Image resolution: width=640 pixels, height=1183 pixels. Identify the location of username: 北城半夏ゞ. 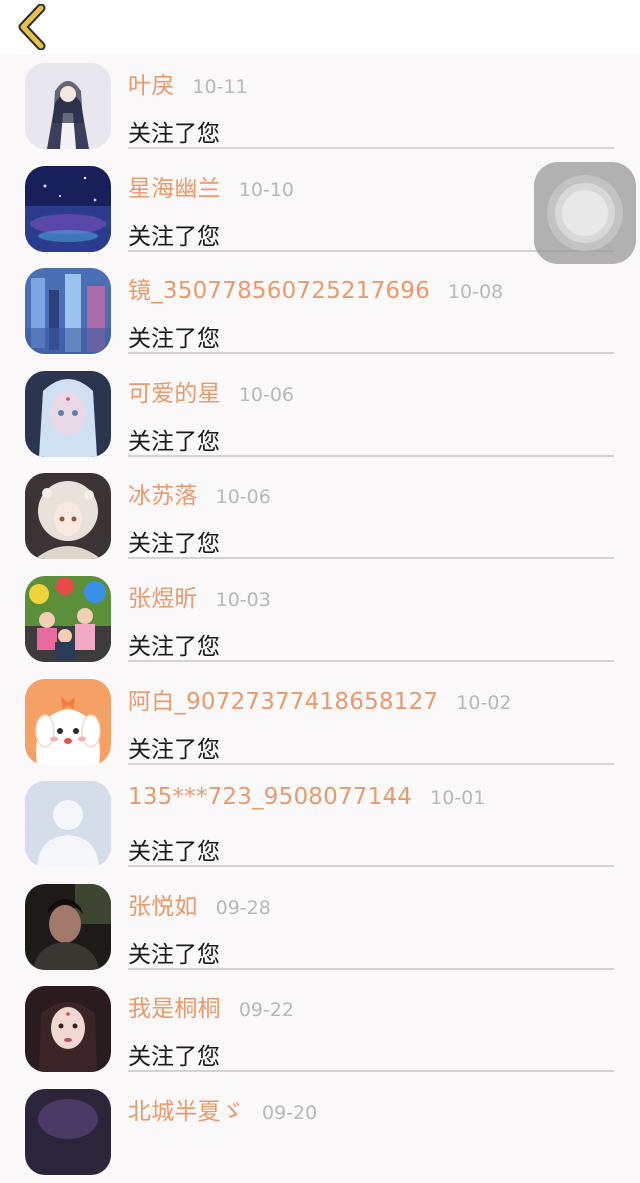
(186, 1109).